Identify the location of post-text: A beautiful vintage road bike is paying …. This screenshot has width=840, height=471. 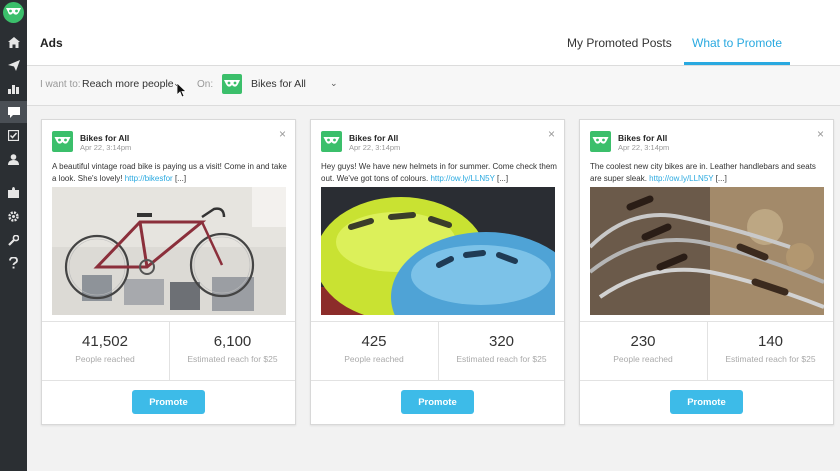
(169, 172).